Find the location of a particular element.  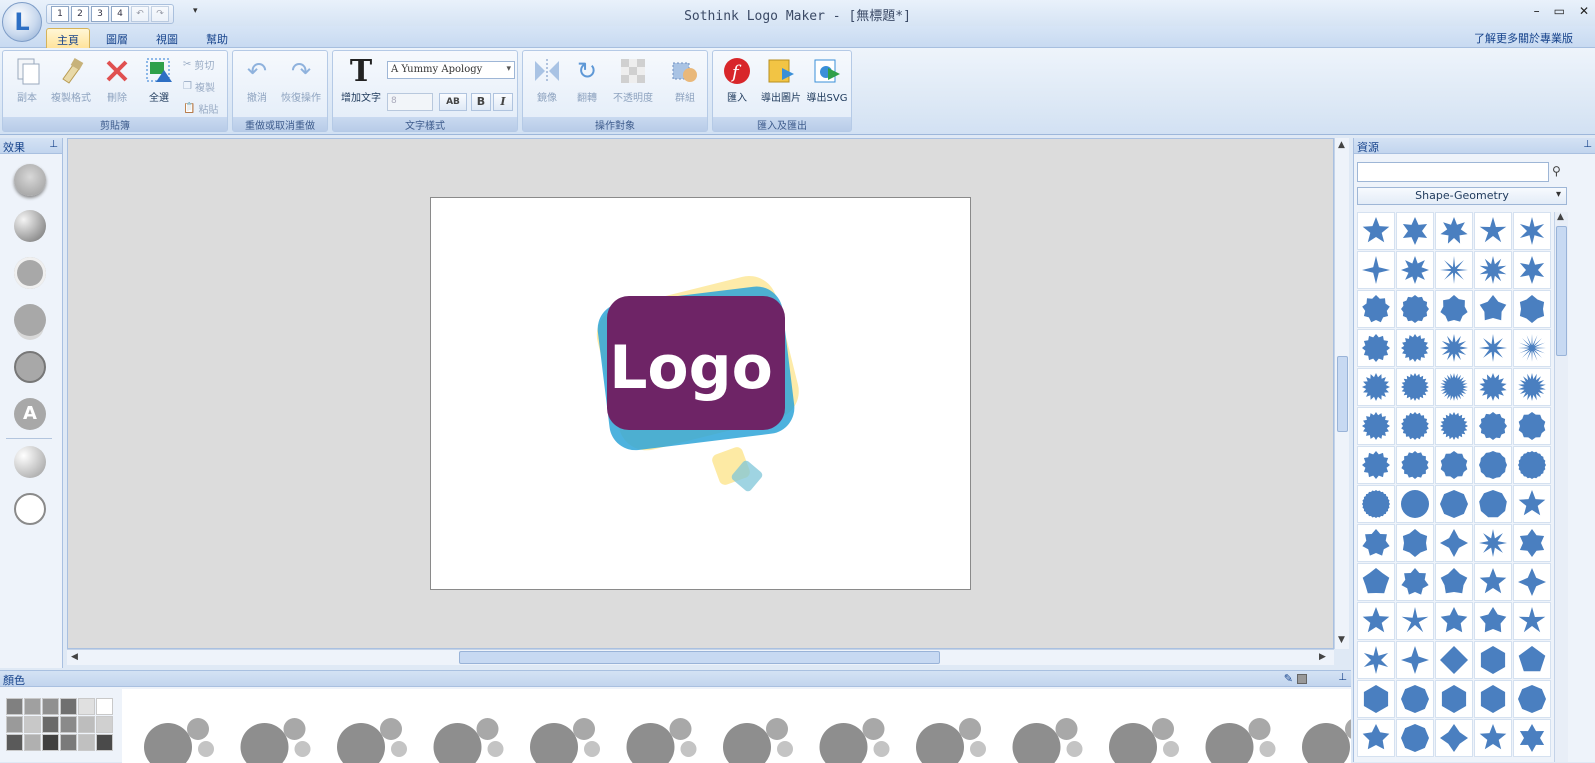

resources-scroll-thumb is located at coordinates (1561, 291).